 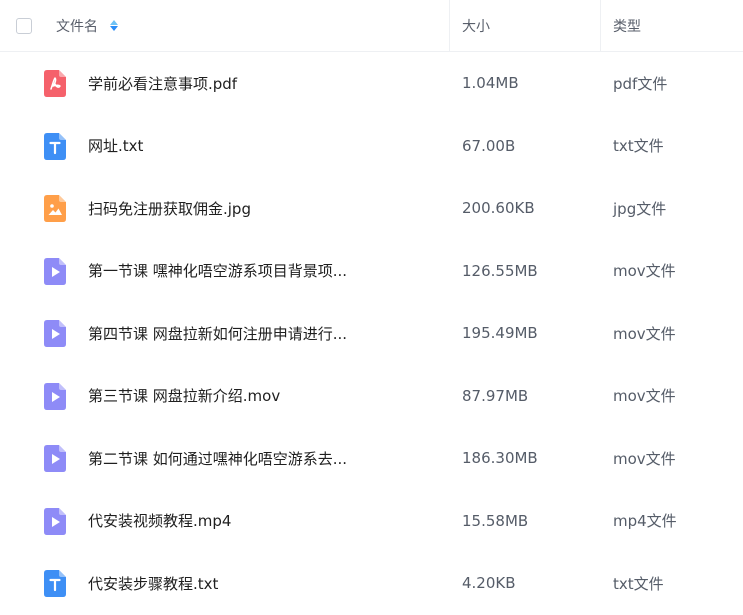 I want to click on file-name: 学前必看注意事项.pdf, so click(x=162, y=83).